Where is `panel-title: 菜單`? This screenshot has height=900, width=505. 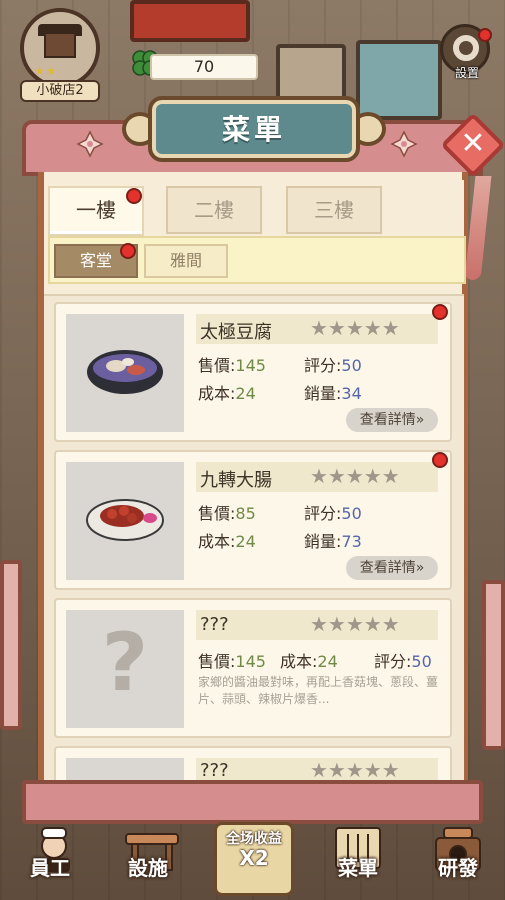
panel-title: 菜單 is located at coordinates (253, 129).